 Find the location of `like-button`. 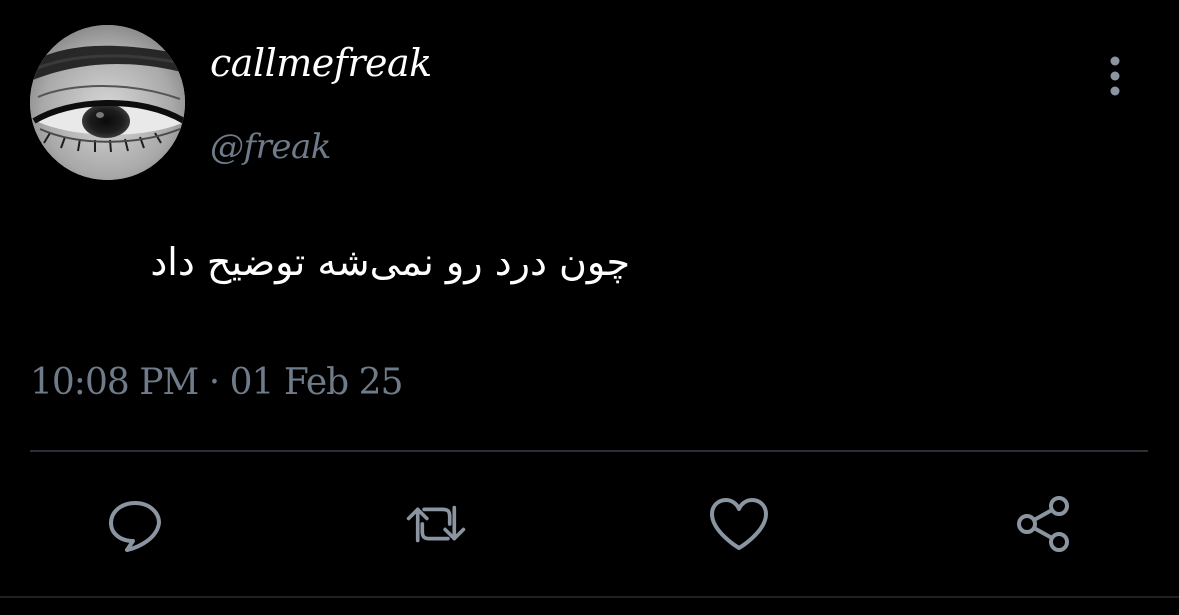

like-button is located at coordinates (739, 524).